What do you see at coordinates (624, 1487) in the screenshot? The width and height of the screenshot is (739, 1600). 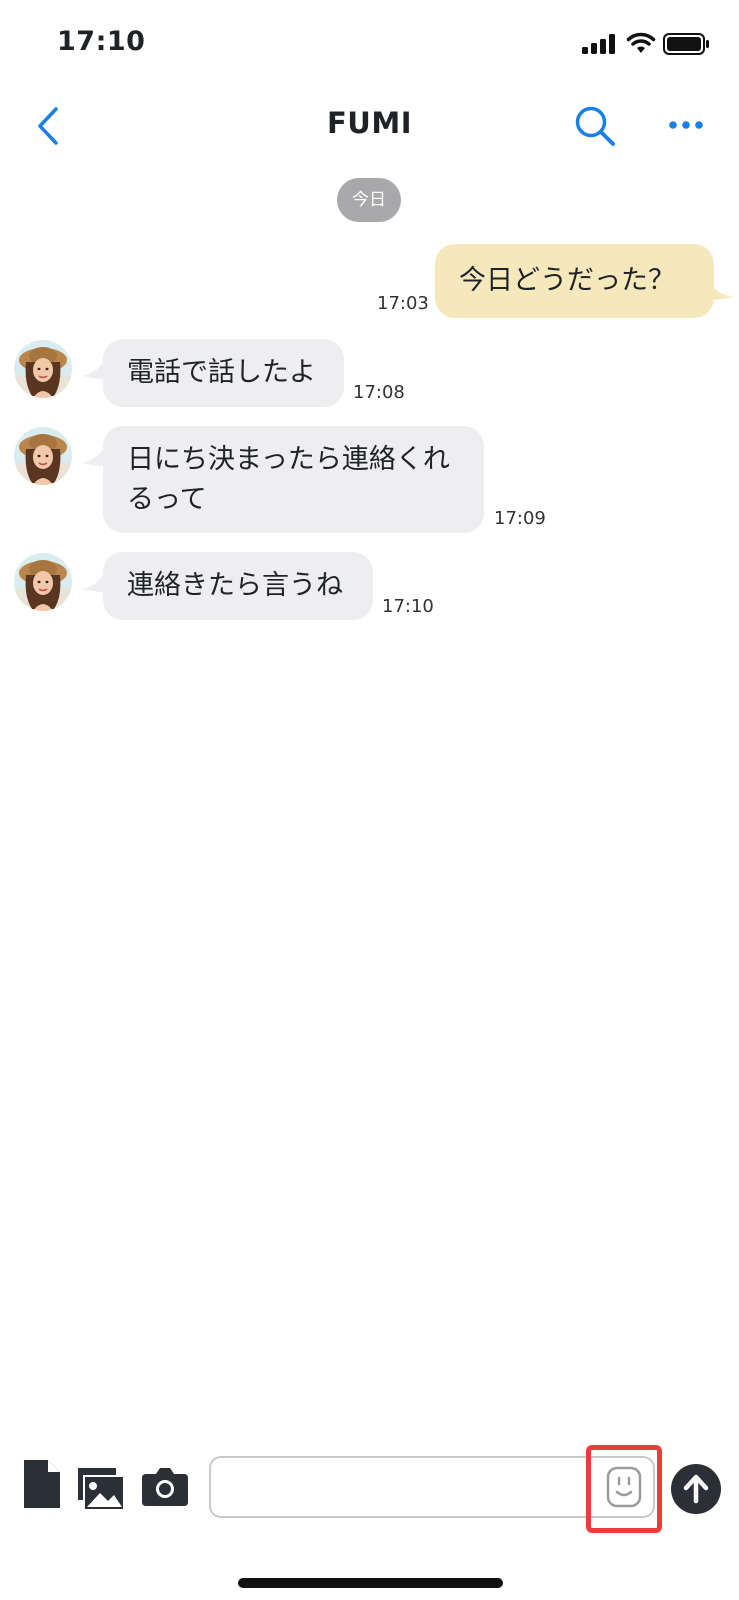 I see `emoji-icon` at bounding box center [624, 1487].